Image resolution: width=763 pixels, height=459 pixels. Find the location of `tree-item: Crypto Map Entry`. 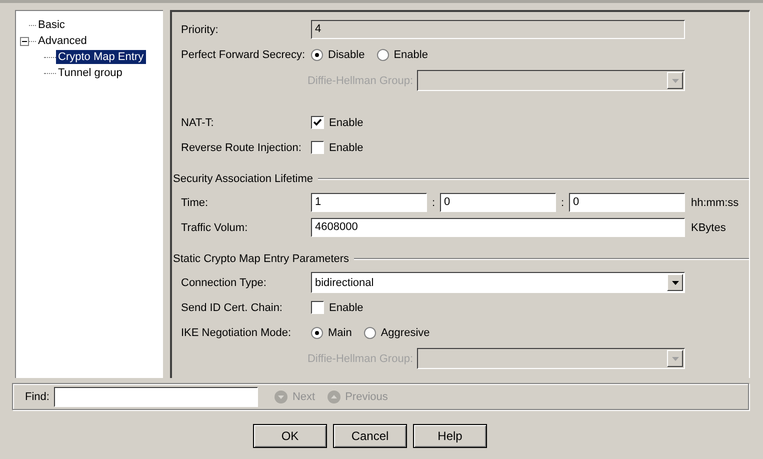

tree-item: Crypto Map Entry is located at coordinates (101, 57).